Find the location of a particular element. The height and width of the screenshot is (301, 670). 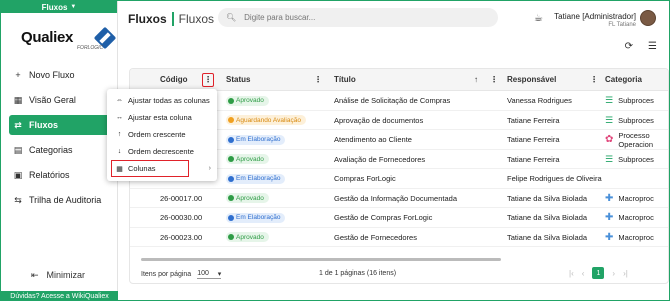

search-input is located at coordinates (364, 17).